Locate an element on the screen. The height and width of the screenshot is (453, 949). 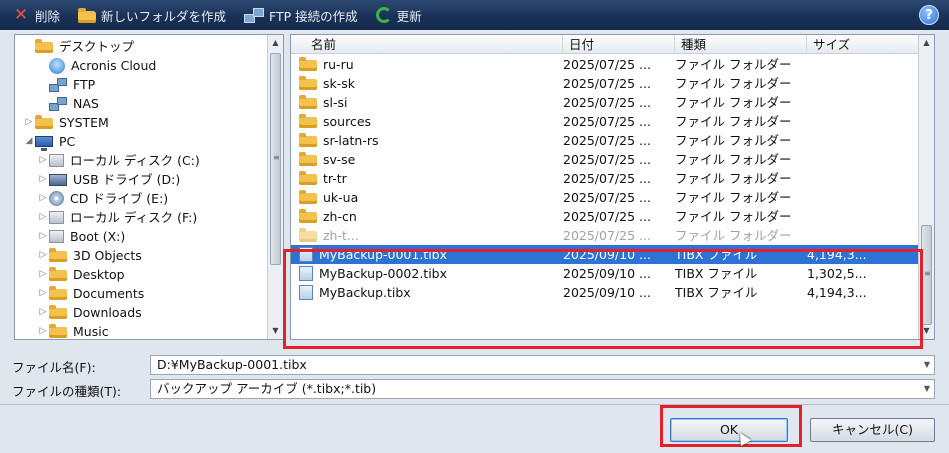
tree-item: ▷ Downloads is located at coordinates (89, 312).